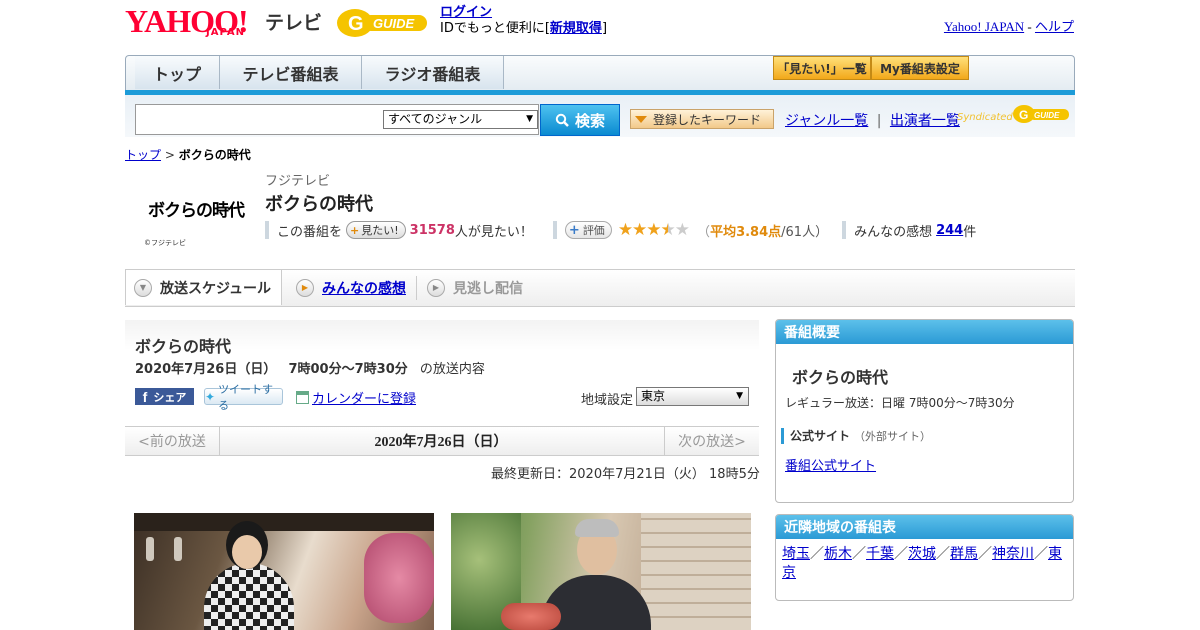  I want to click on region-link-saitama: 埼玉, so click(796, 554).